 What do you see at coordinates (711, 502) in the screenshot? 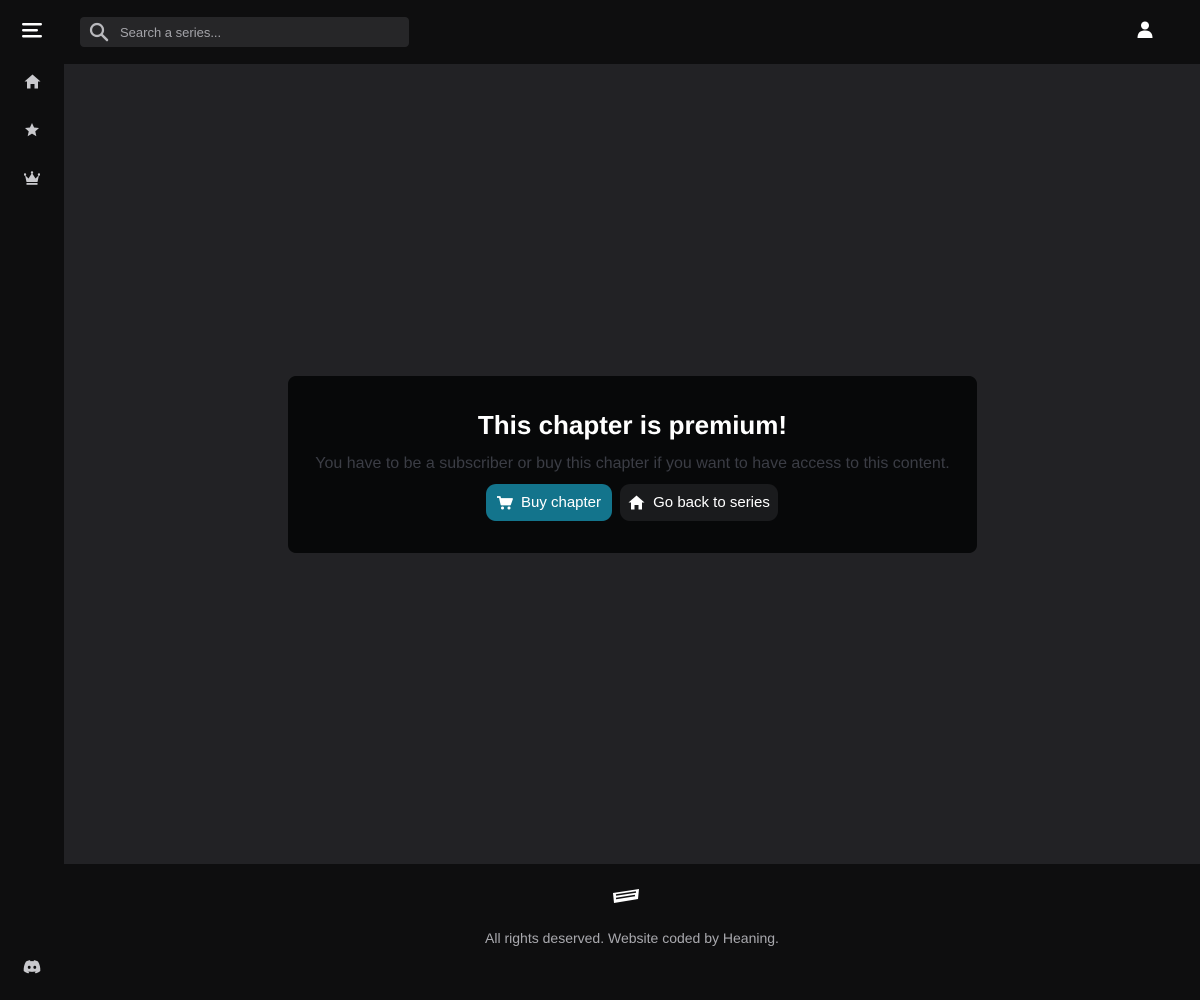
I see `back-to-series-label: Go back to series` at bounding box center [711, 502].